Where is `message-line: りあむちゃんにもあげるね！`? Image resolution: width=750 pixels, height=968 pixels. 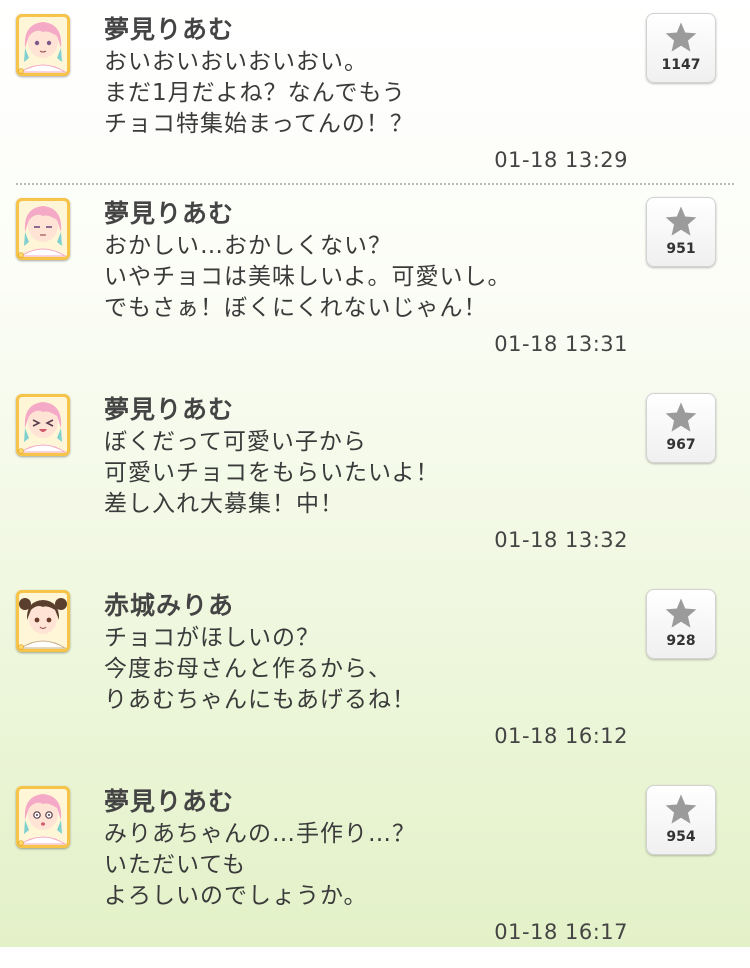 message-line: りあむちゃんにもあげるね！ is located at coordinates (260, 700).